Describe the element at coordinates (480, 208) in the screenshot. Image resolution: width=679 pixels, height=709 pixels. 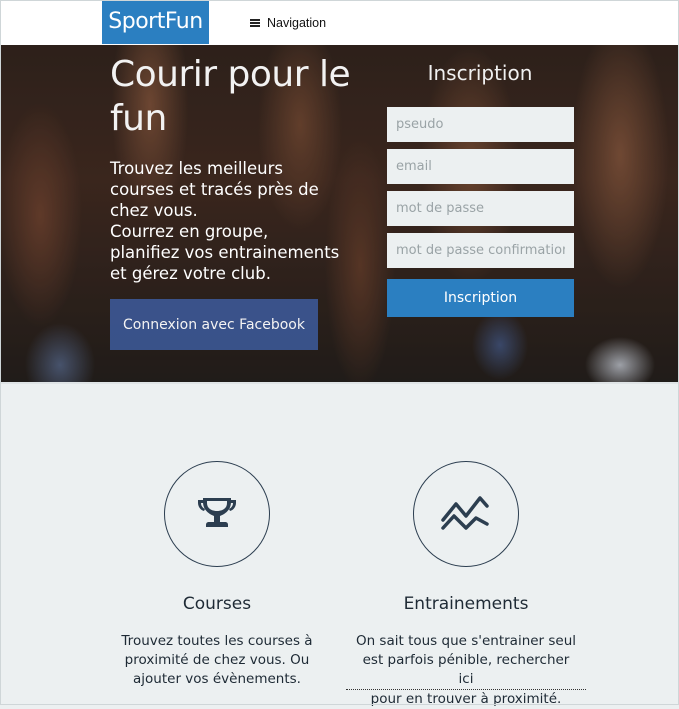
I see `password-input` at that location.